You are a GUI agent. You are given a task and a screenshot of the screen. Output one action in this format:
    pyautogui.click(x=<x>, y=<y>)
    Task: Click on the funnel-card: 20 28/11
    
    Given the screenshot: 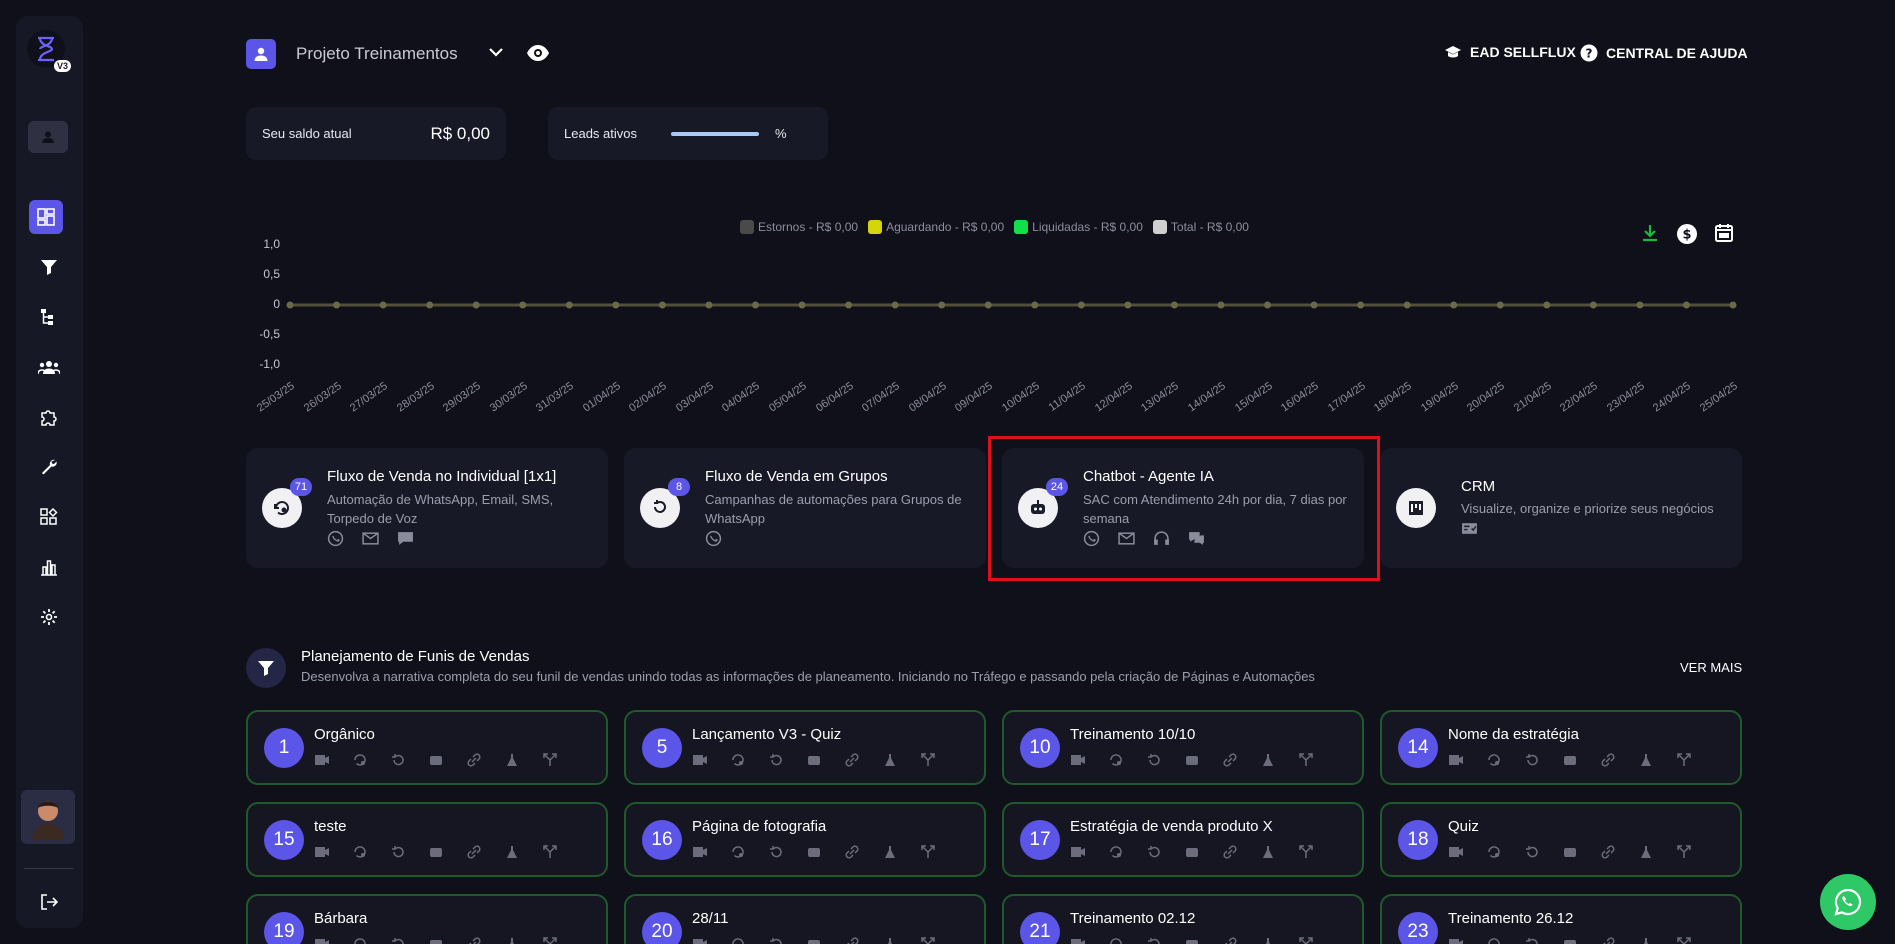 What is the action you would take?
    pyautogui.click(x=805, y=919)
    